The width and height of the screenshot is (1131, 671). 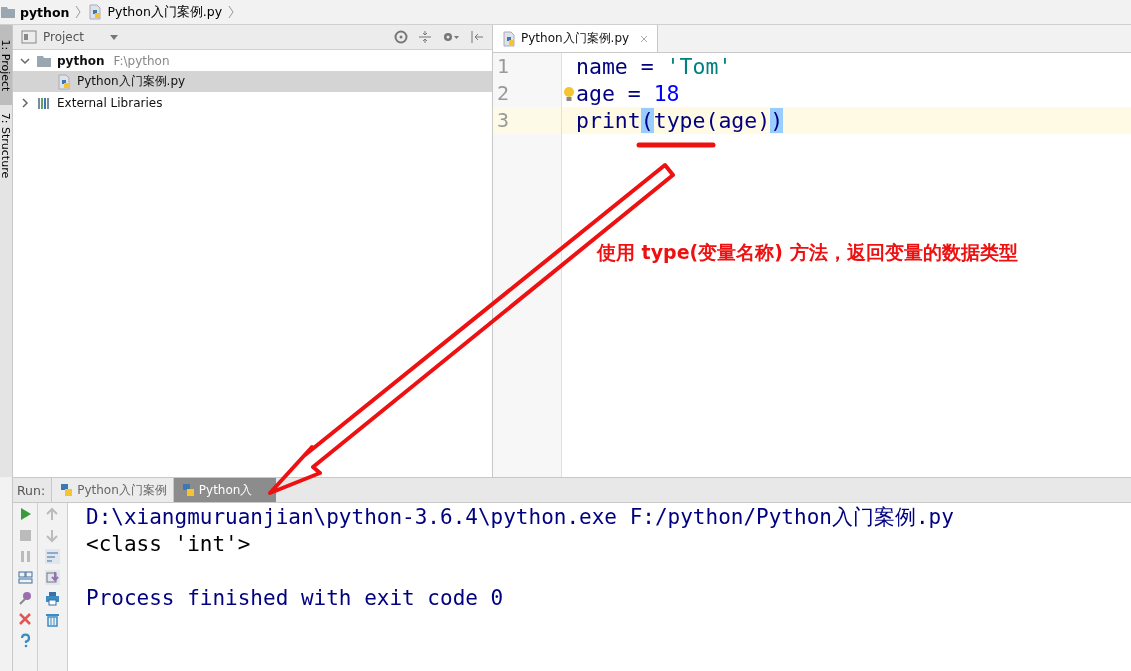 What do you see at coordinates (52, 598) in the screenshot?
I see `print-icon` at bounding box center [52, 598].